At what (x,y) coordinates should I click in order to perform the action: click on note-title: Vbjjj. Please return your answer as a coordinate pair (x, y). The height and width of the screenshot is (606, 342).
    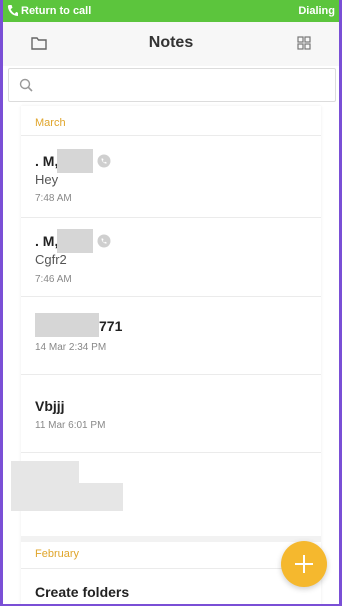
    Looking at the image, I should click on (50, 406).